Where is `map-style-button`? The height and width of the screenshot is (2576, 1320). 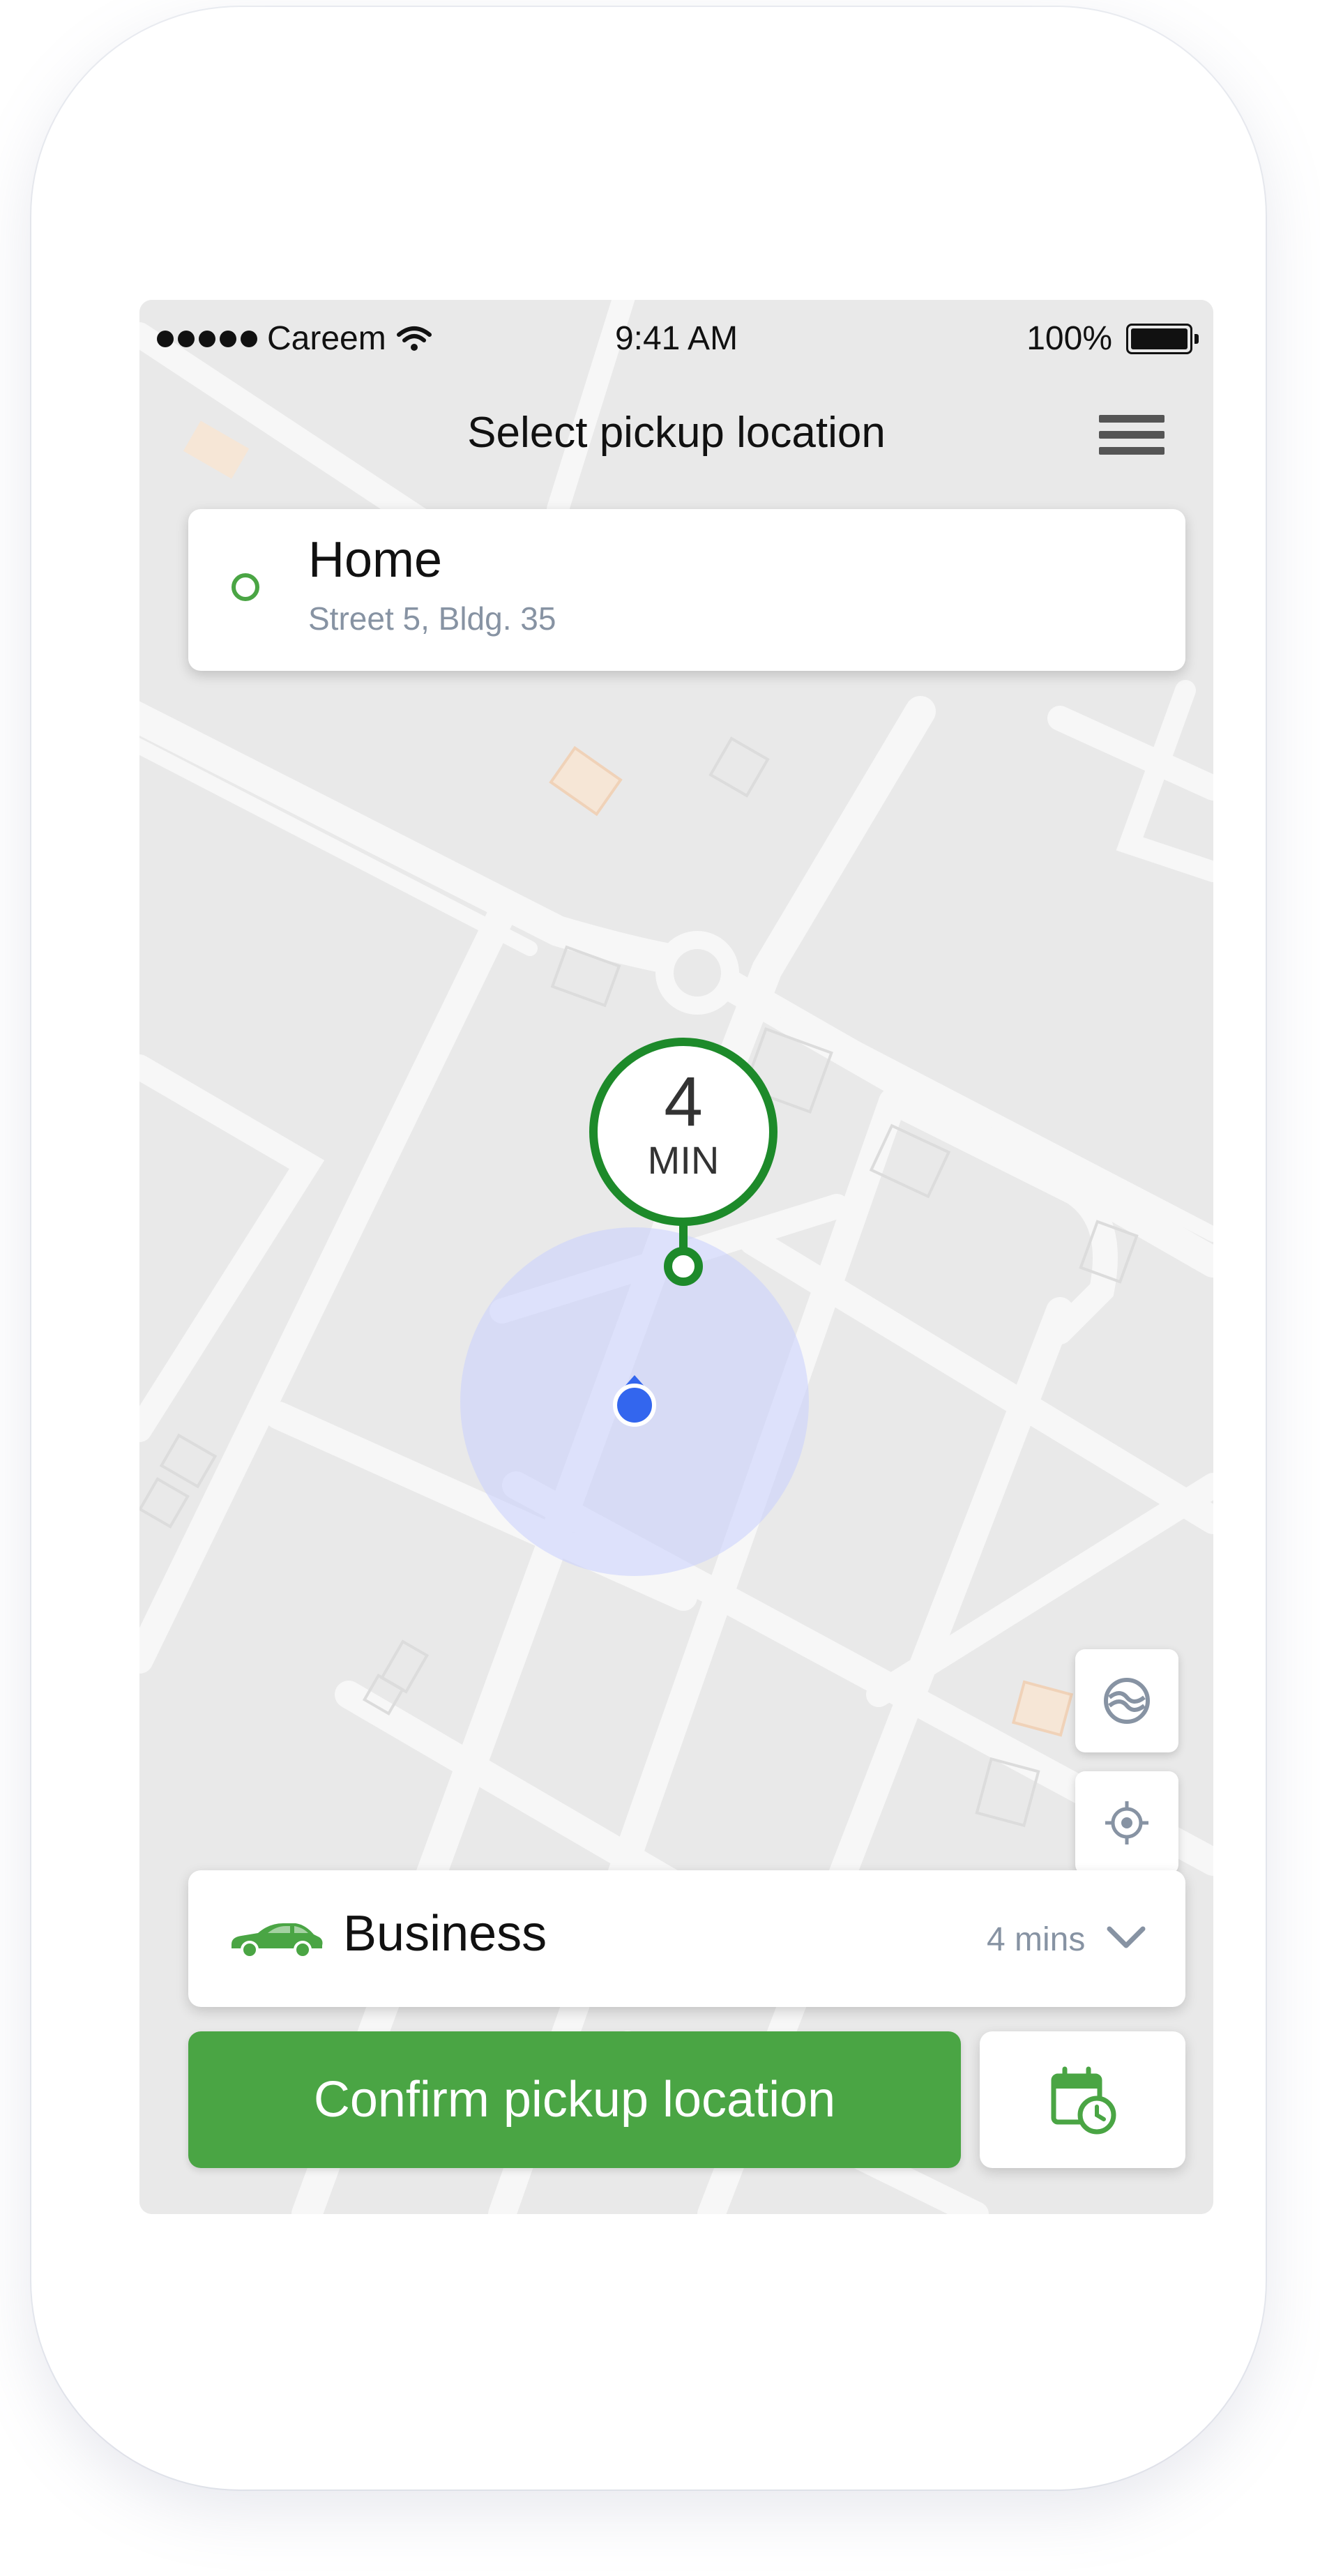 map-style-button is located at coordinates (1127, 1700).